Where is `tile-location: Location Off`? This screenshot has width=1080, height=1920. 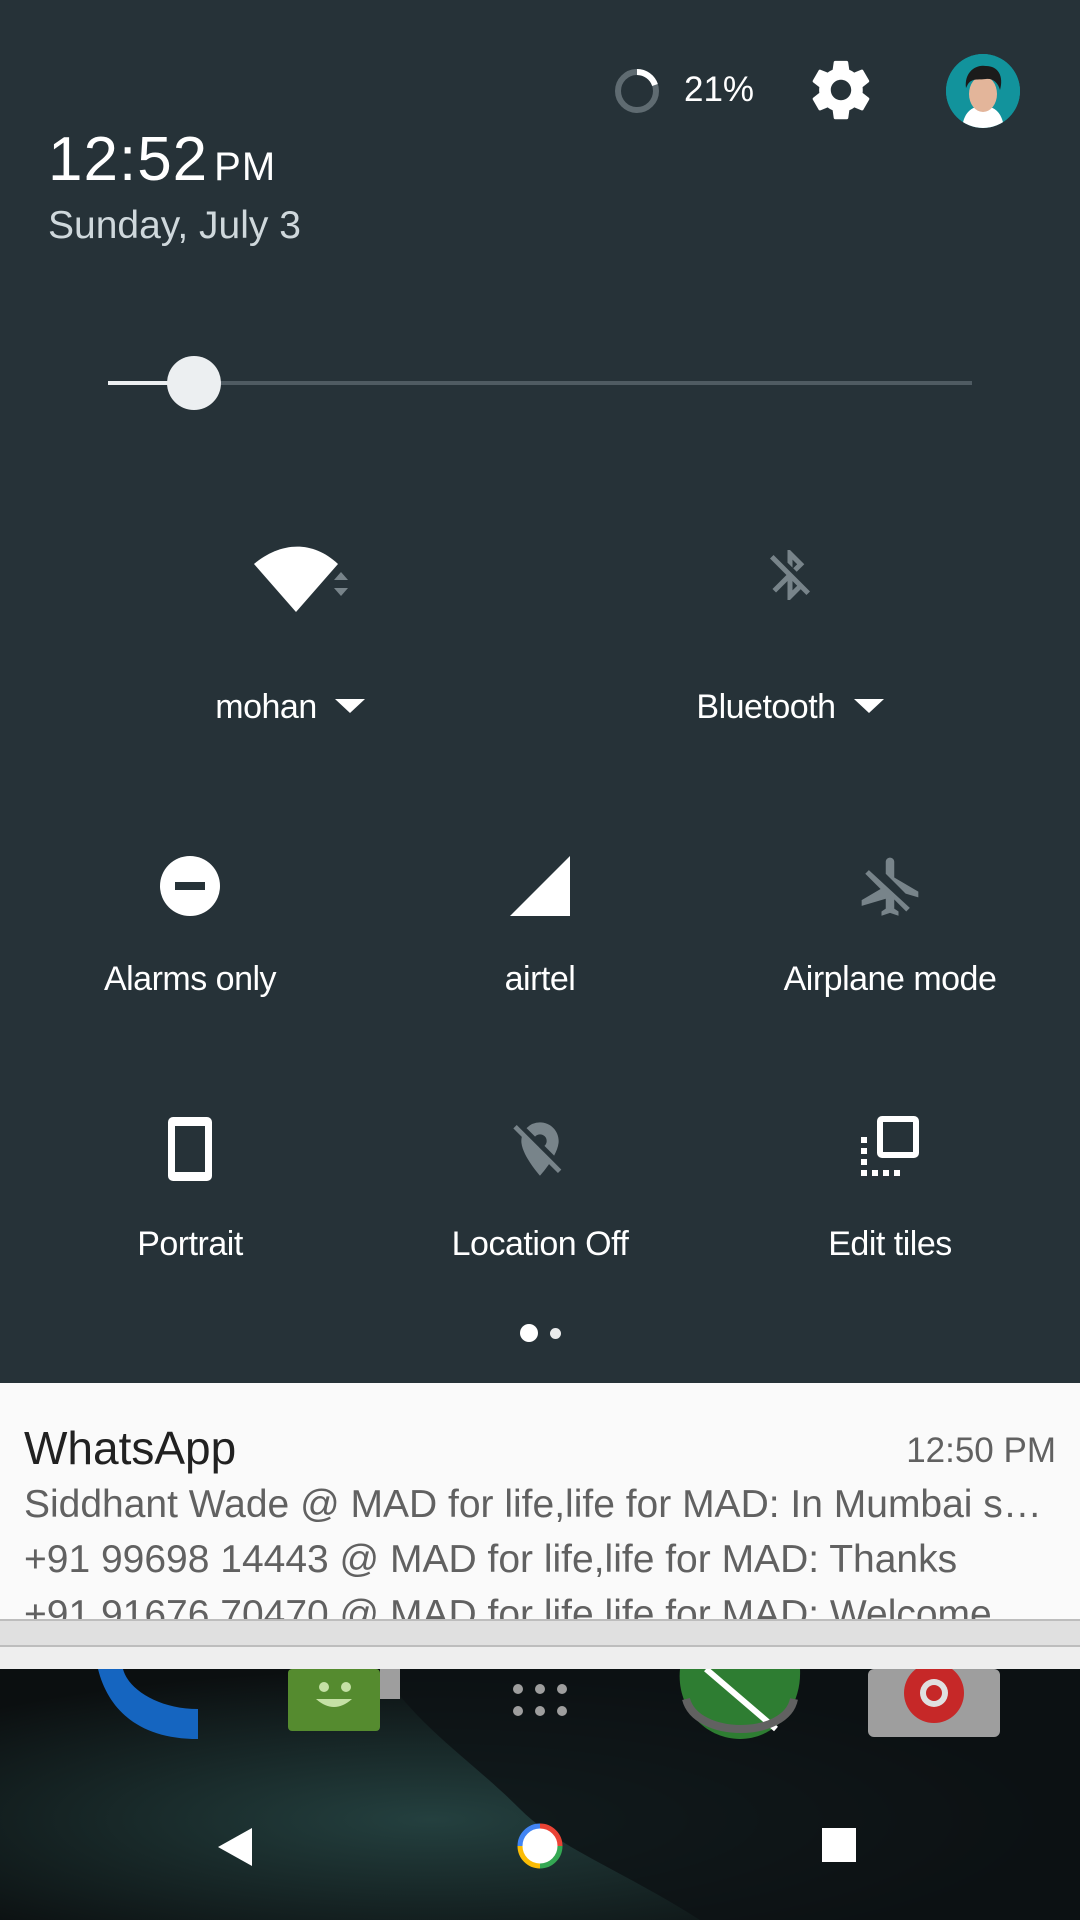 tile-location: Location Off is located at coordinates (540, 1200).